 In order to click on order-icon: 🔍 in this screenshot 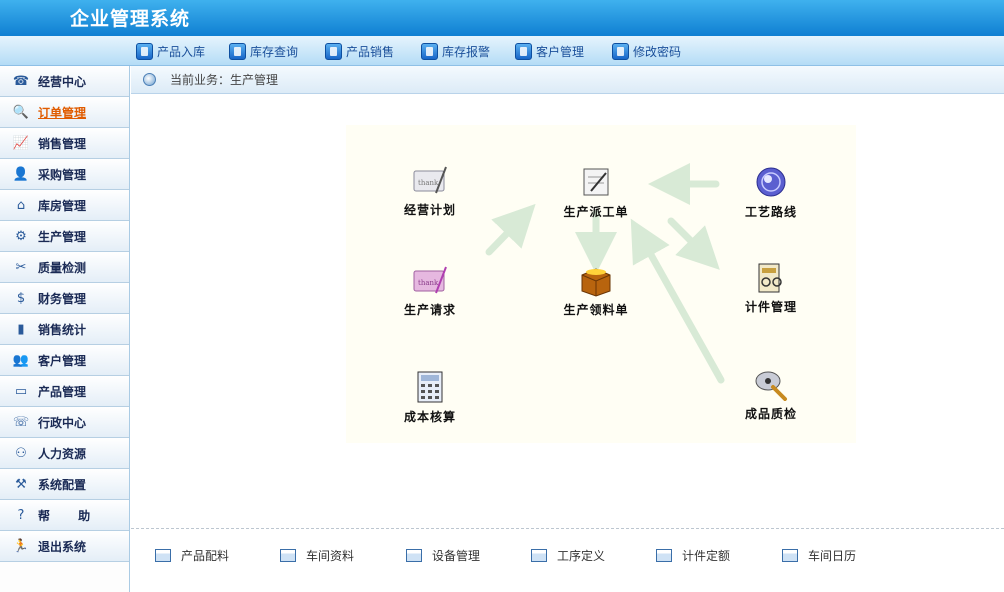, I will do `click(21, 112)`.